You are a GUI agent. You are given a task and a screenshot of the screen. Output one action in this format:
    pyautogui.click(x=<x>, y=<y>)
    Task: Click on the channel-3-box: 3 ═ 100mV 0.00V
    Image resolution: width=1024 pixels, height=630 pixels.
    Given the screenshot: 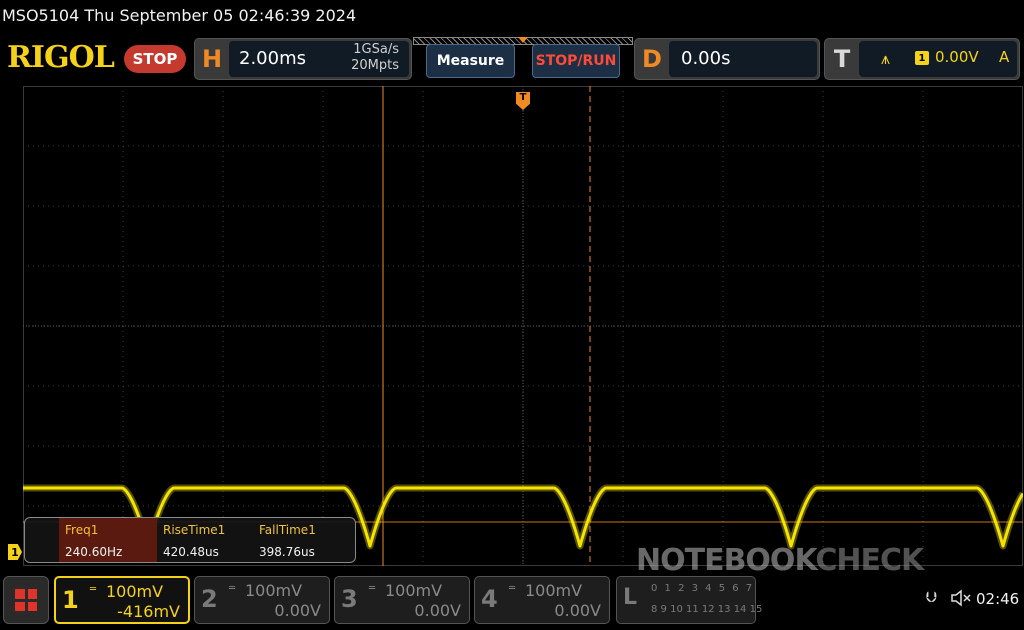 What is the action you would take?
    pyautogui.click(x=402, y=600)
    